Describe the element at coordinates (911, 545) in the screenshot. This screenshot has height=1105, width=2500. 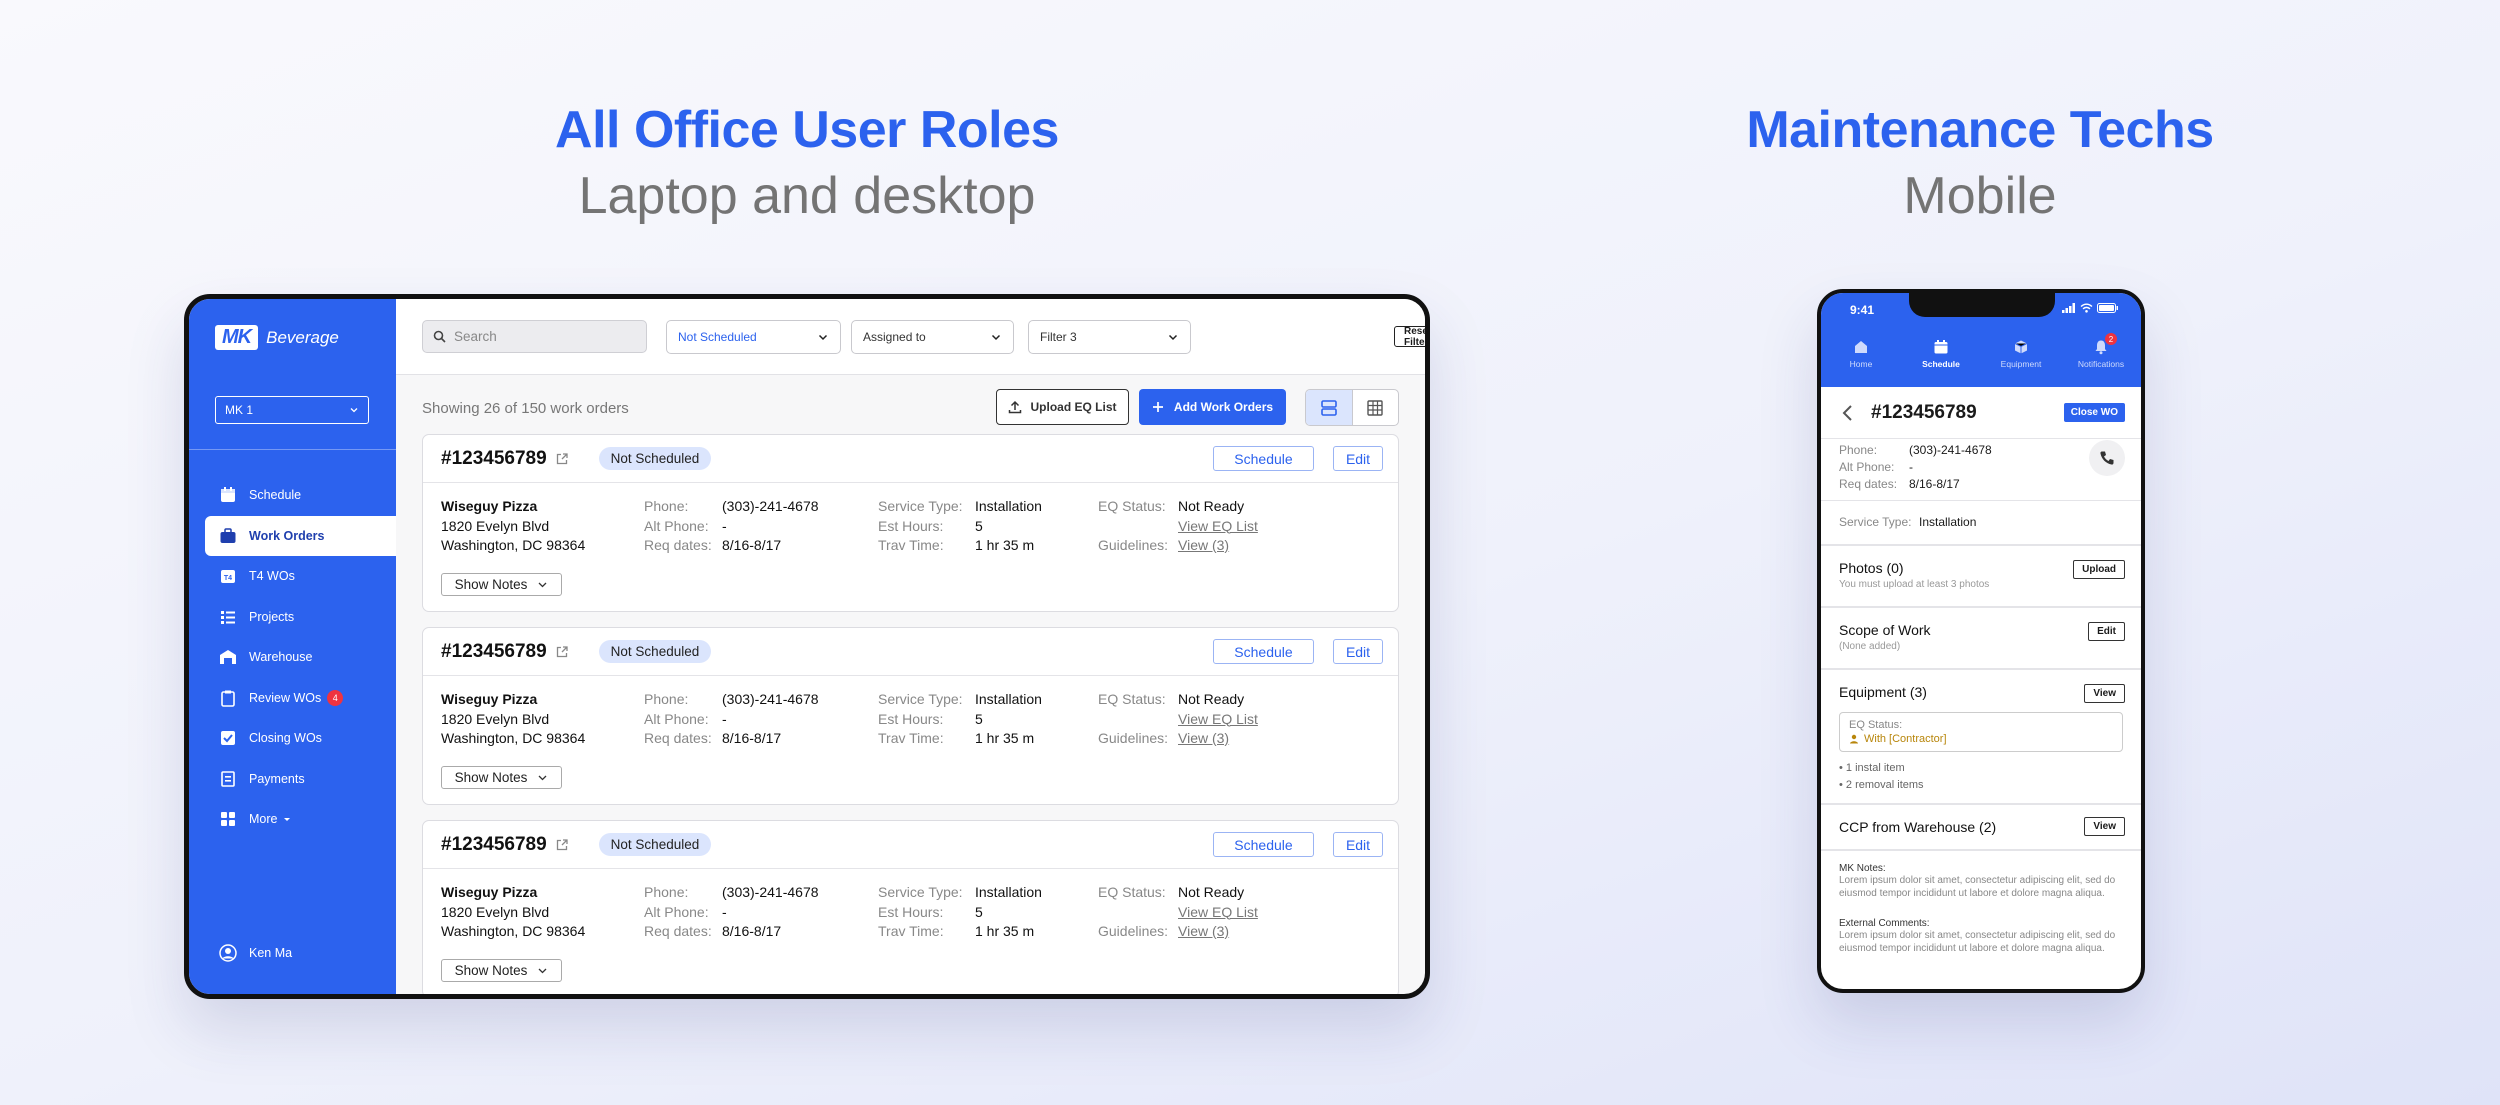
I see `trav-time-label: Trav Time:` at that location.